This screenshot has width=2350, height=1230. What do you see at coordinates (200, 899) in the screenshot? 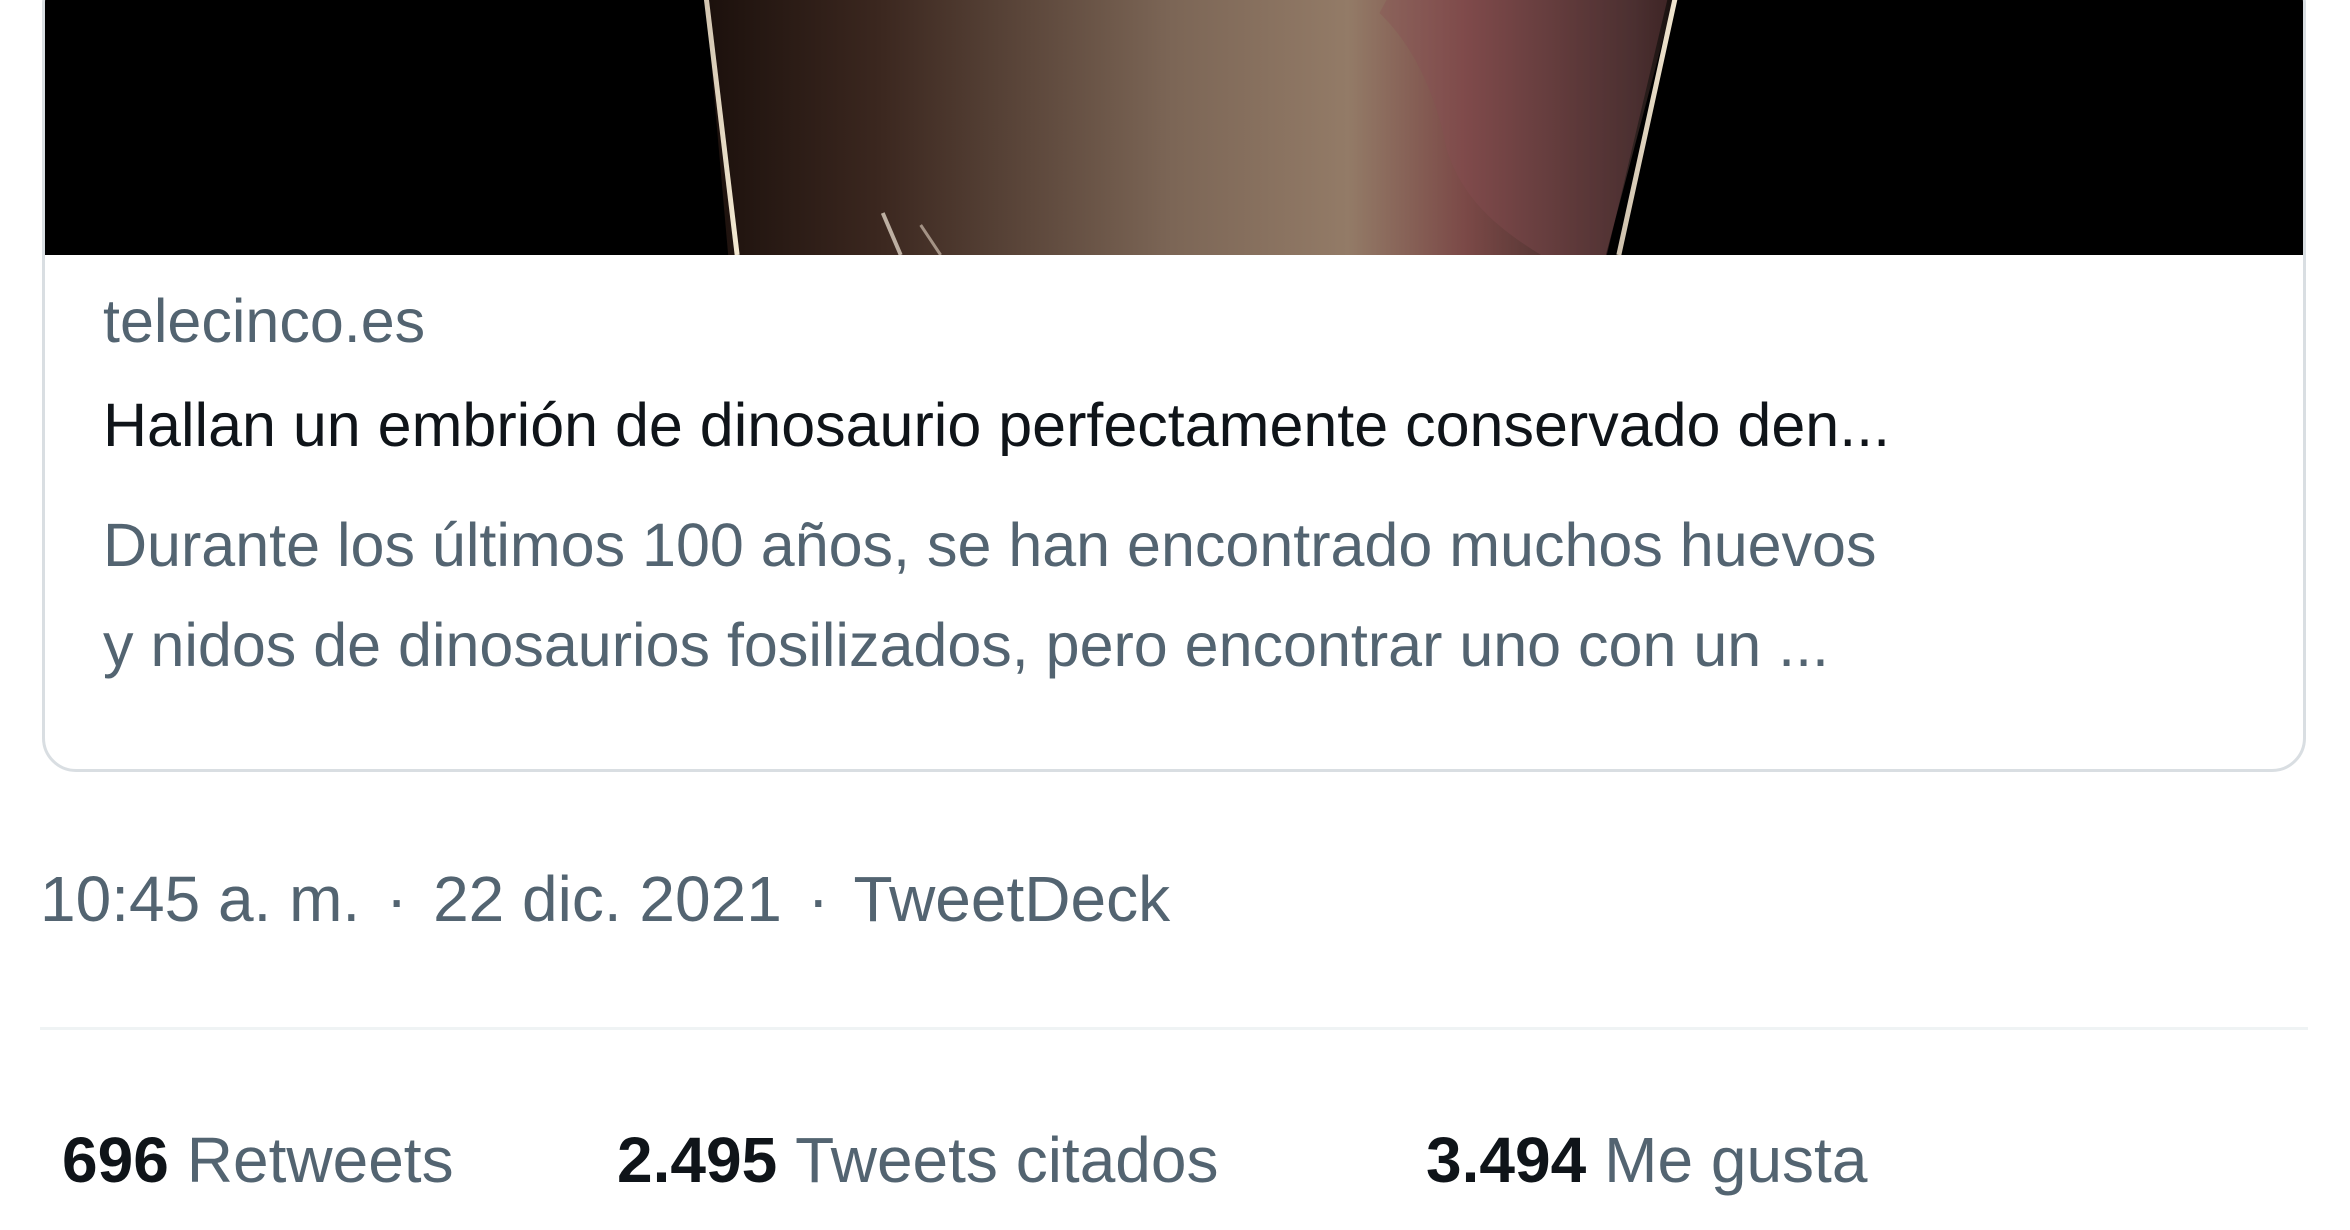
I see `tweet-time: 10:45 a. m.` at bounding box center [200, 899].